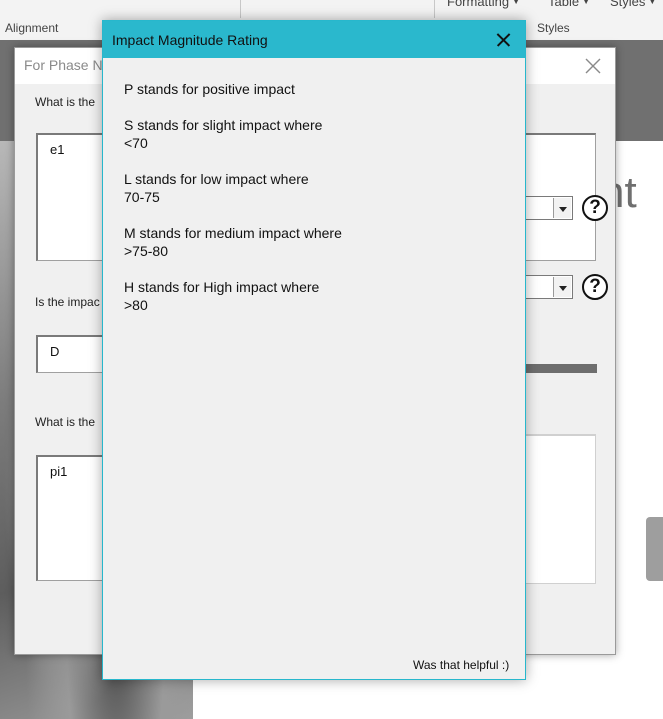 This screenshot has width=663, height=719. Describe the element at coordinates (314, 39) in the screenshot. I see `dialog-titlebar: Impact Magnitude Rating` at that location.